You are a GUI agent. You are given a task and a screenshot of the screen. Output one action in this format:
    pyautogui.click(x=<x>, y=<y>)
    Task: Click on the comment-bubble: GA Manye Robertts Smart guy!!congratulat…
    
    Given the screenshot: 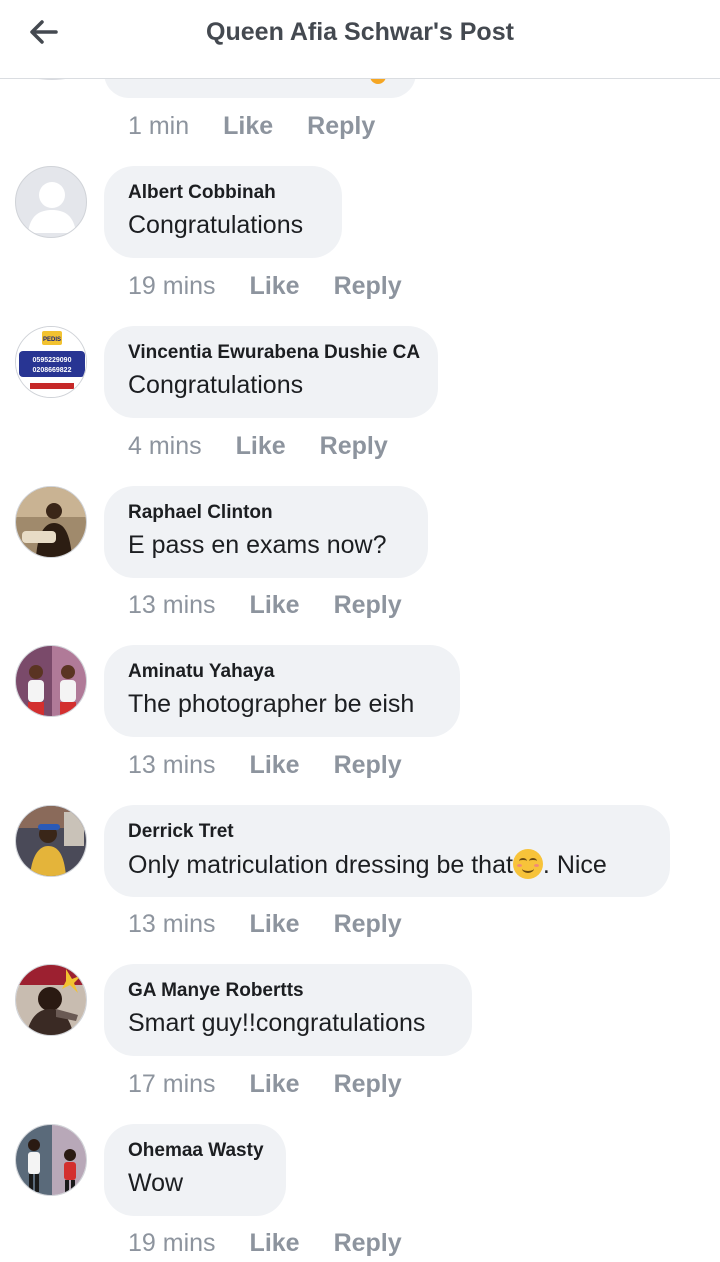 What is the action you would take?
    pyautogui.click(x=288, y=1010)
    